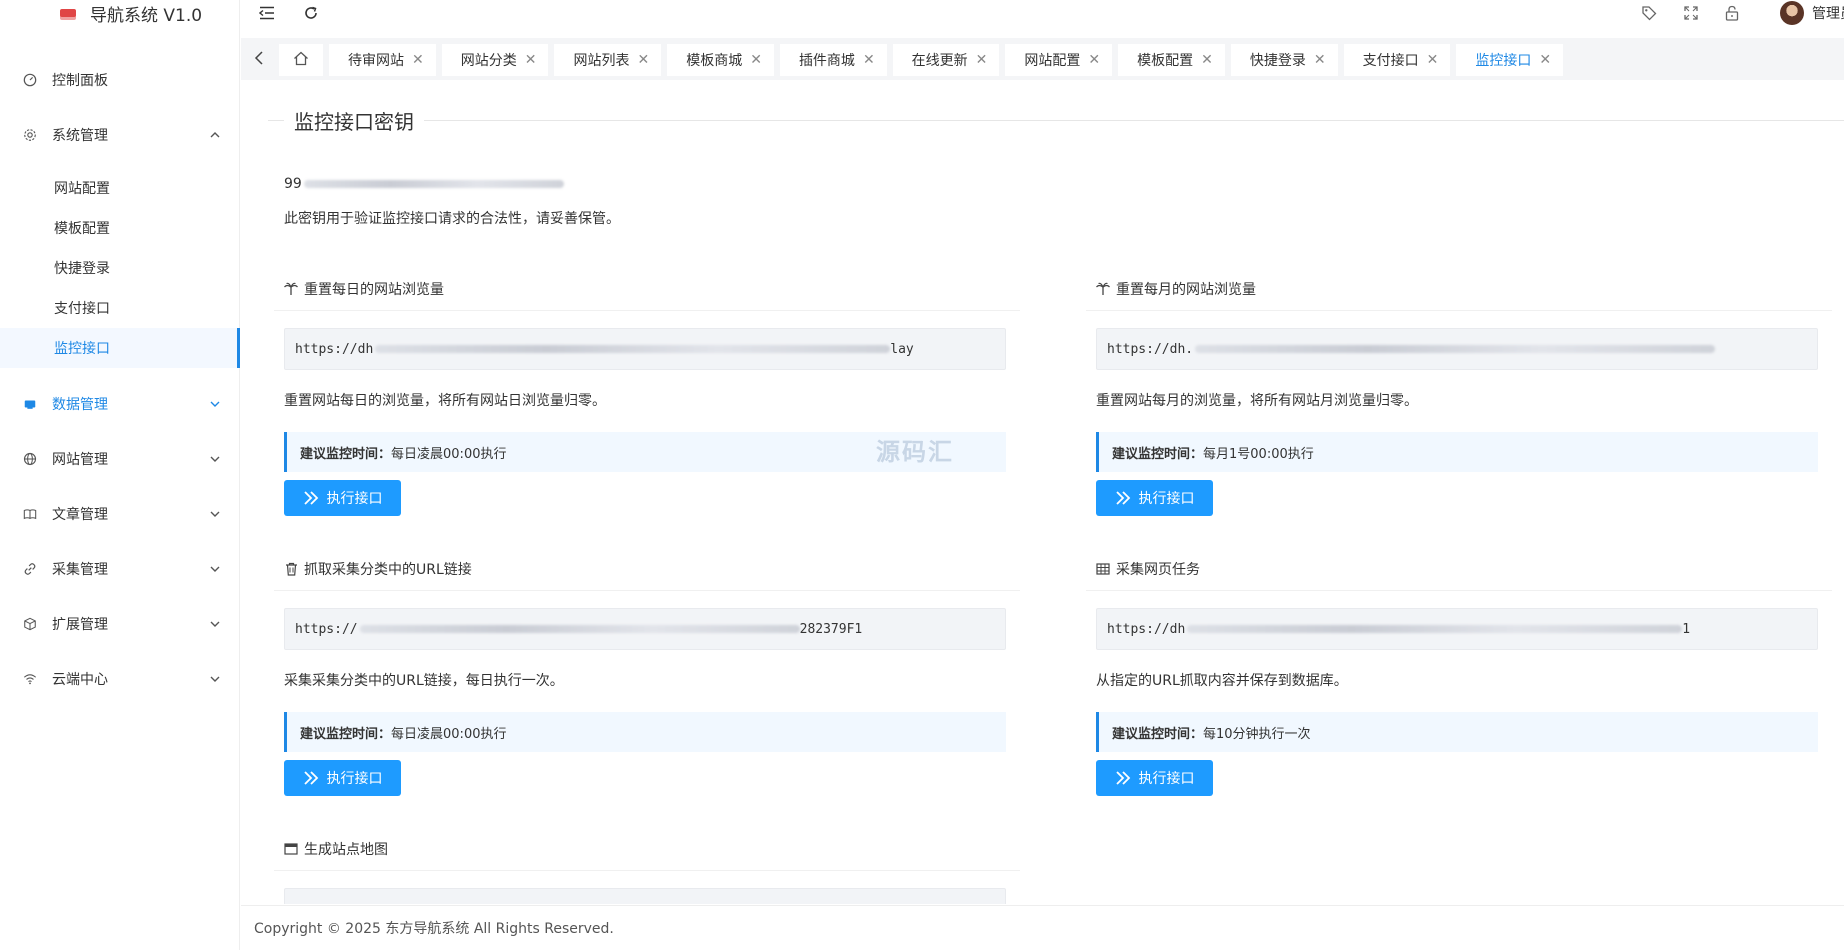  What do you see at coordinates (645, 732) in the screenshot?
I see `recommended-time-tip: 建议监控时间： 每日凌晨00:00执行` at bounding box center [645, 732].